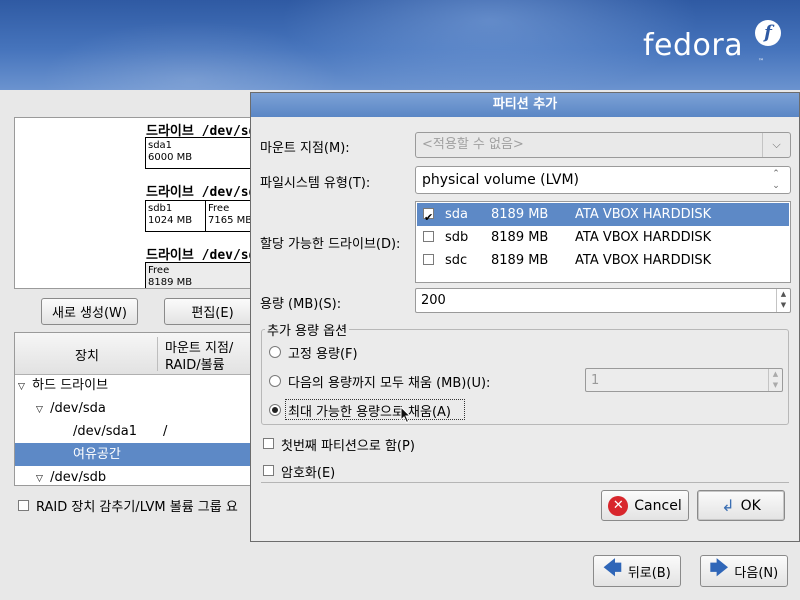 The image size is (800, 600). Describe the element at coordinates (70, 385) in the screenshot. I see `tree-row-label: 하드 드라이브` at that location.